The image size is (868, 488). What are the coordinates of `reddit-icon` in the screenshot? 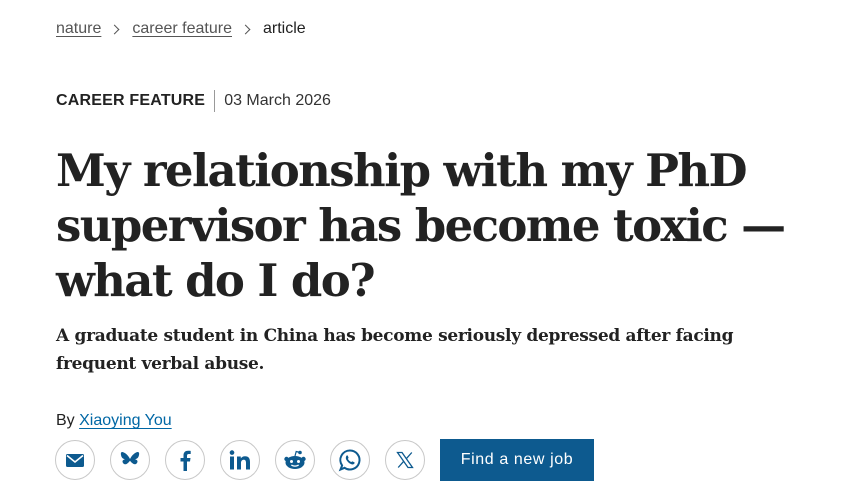 It's located at (295, 460).